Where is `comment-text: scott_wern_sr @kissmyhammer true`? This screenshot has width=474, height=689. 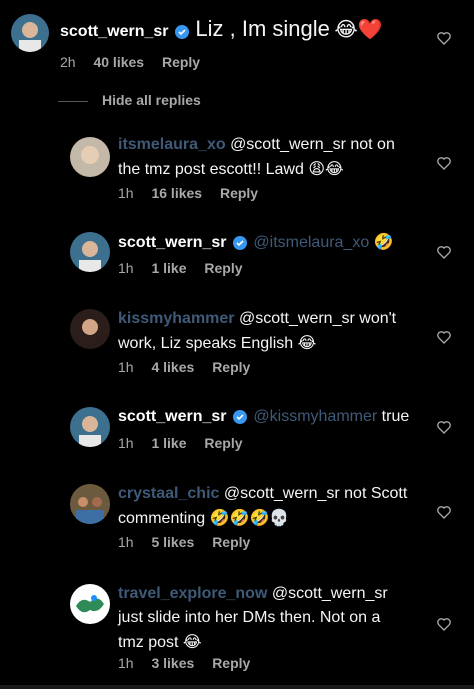 comment-text: scott_wern_sr @kissmyhammer true is located at coordinates (263, 418).